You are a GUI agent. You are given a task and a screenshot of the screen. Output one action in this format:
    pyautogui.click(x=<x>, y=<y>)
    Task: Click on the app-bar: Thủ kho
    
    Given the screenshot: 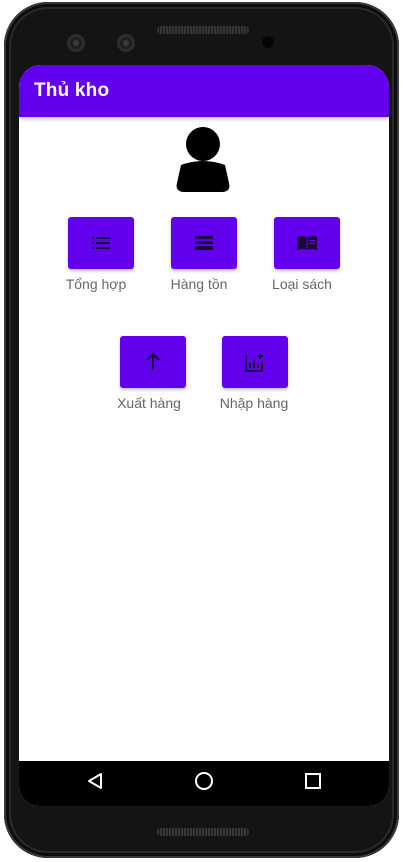 What is the action you would take?
    pyautogui.click(x=204, y=91)
    